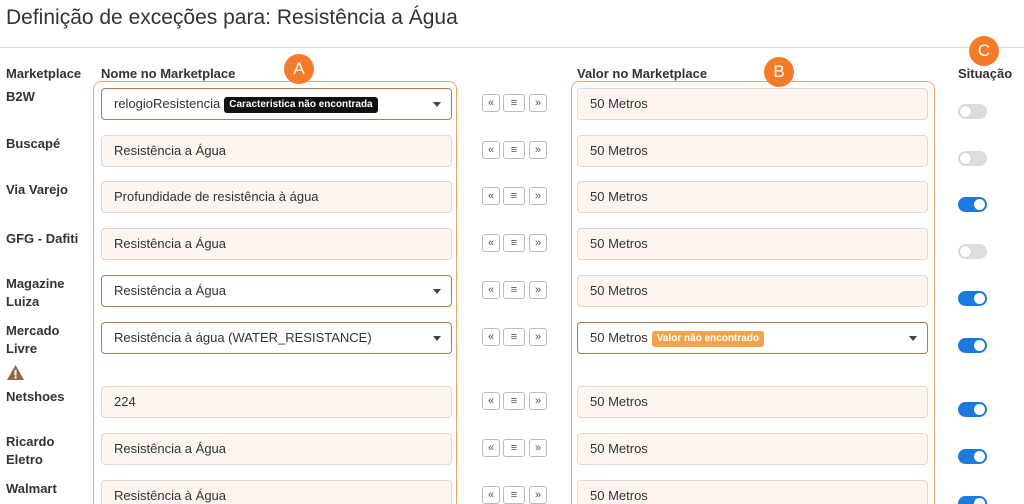 This screenshot has width=1024, height=504. What do you see at coordinates (37, 189) in the screenshot?
I see `marketplace-label: Via Varejo` at bounding box center [37, 189].